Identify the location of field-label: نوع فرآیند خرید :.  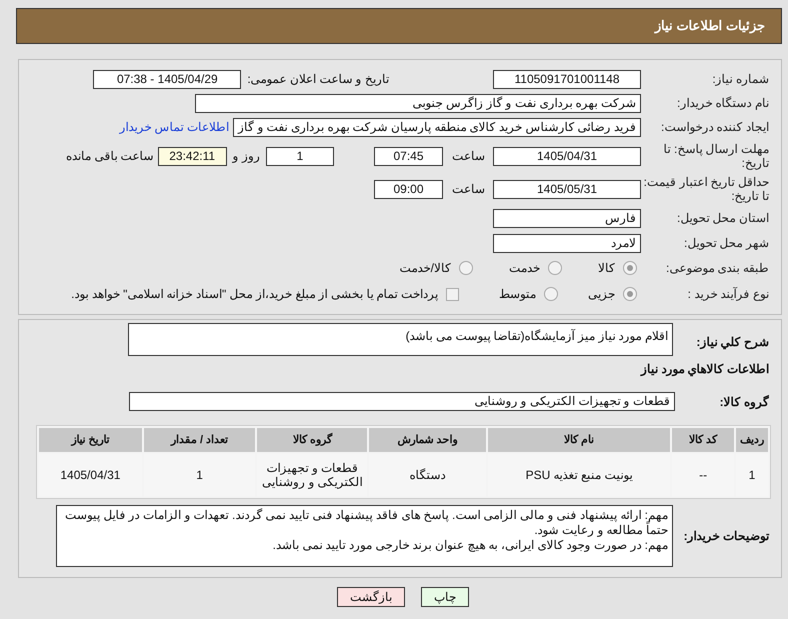
(727, 294).